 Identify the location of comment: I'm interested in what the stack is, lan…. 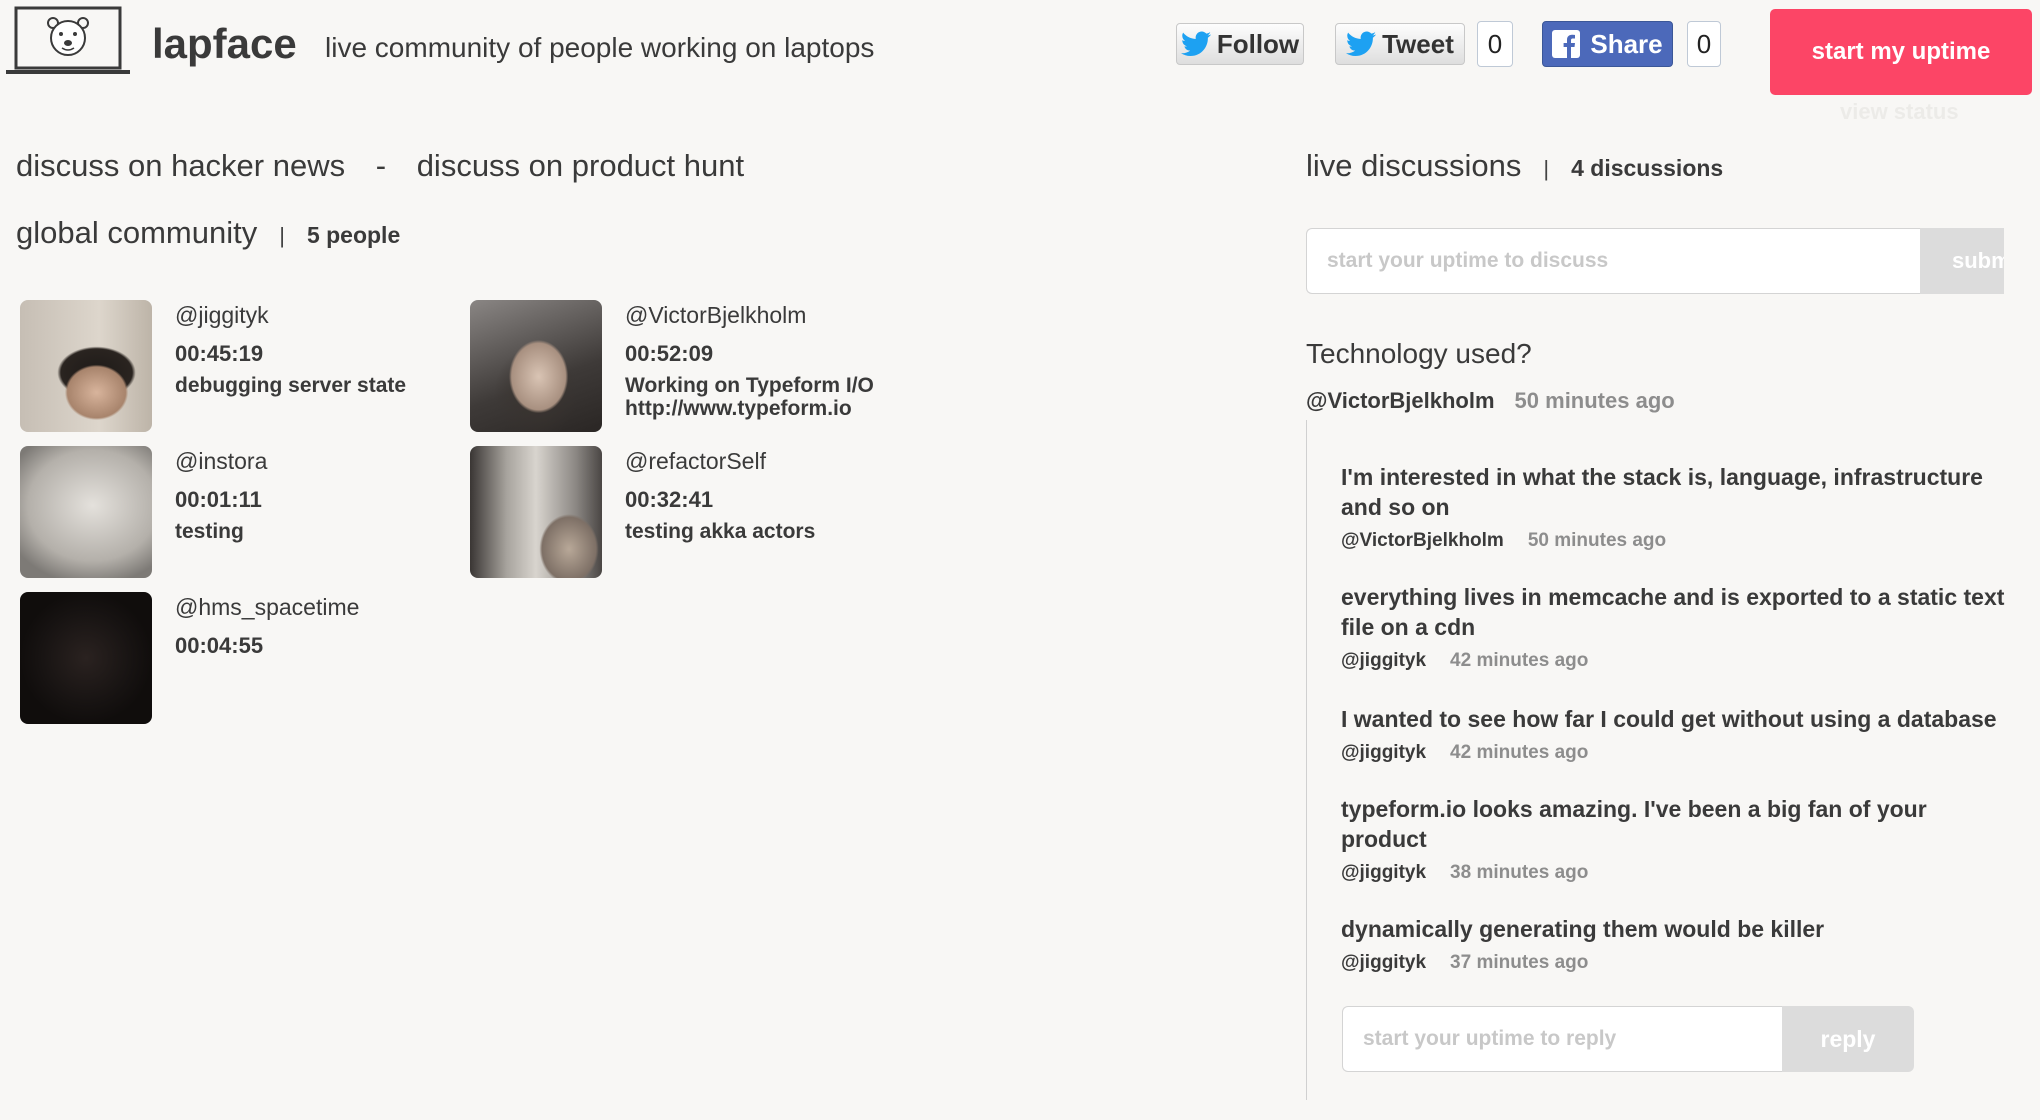
(1674, 507).